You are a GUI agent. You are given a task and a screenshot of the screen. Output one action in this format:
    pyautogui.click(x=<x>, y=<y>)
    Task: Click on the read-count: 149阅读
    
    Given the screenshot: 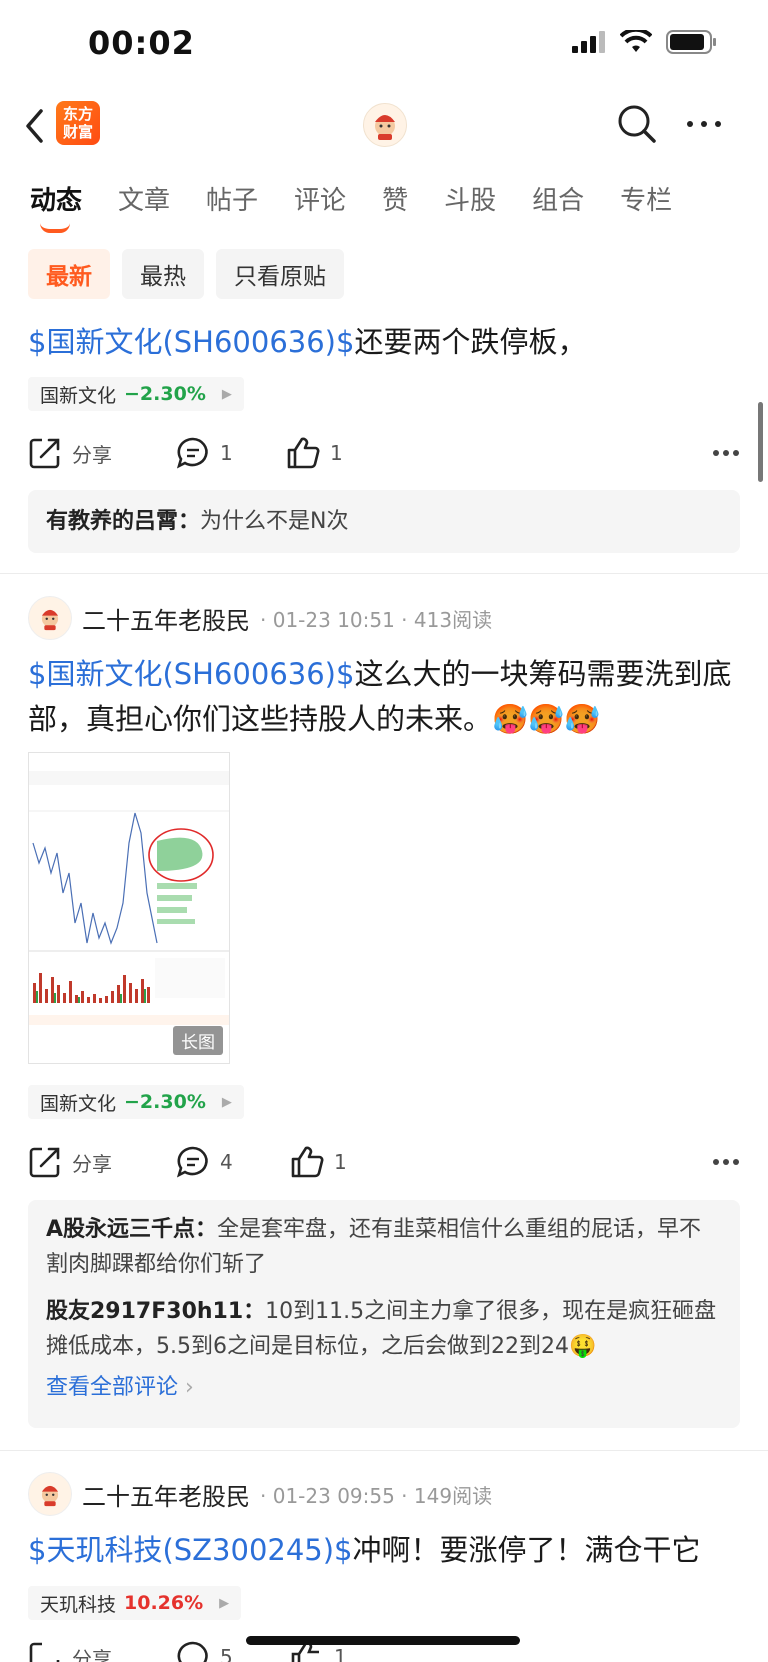 What is the action you would take?
    pyautogui.click(x=453, y=1495)
    